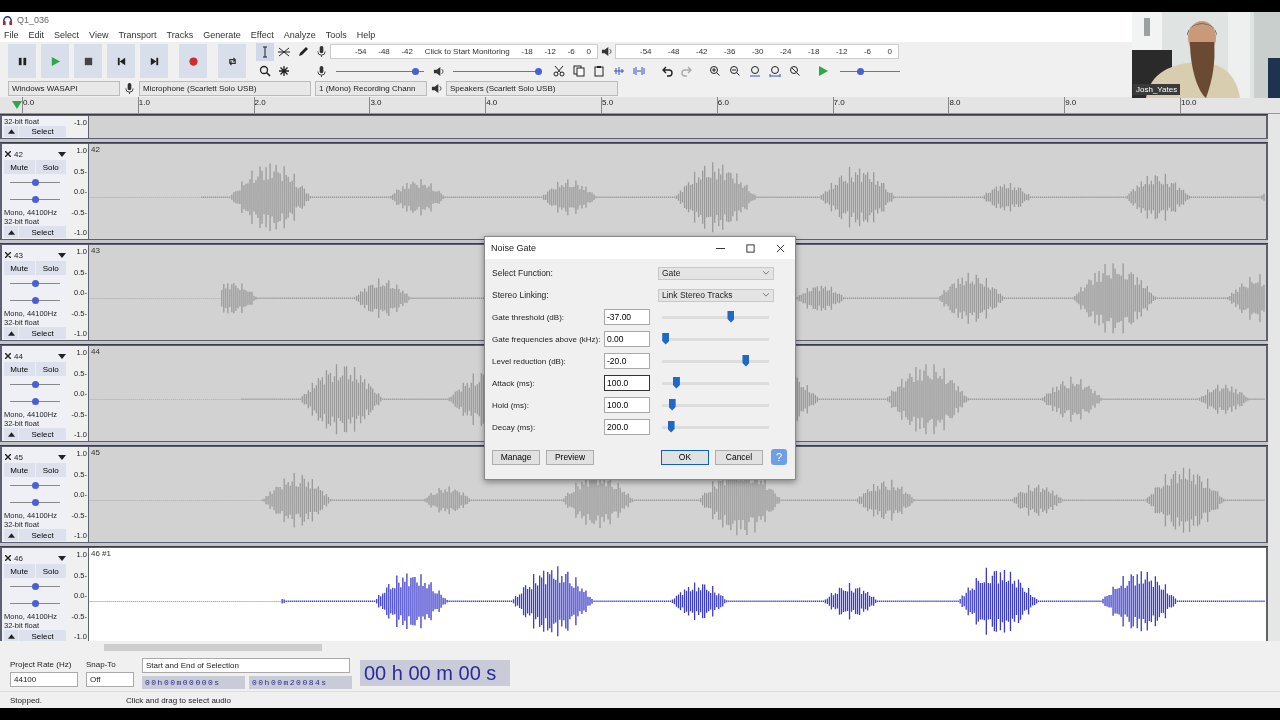  Describe the element at coordinates (95, 250) in the screenshot. I see `clip-name: 43` at that location.